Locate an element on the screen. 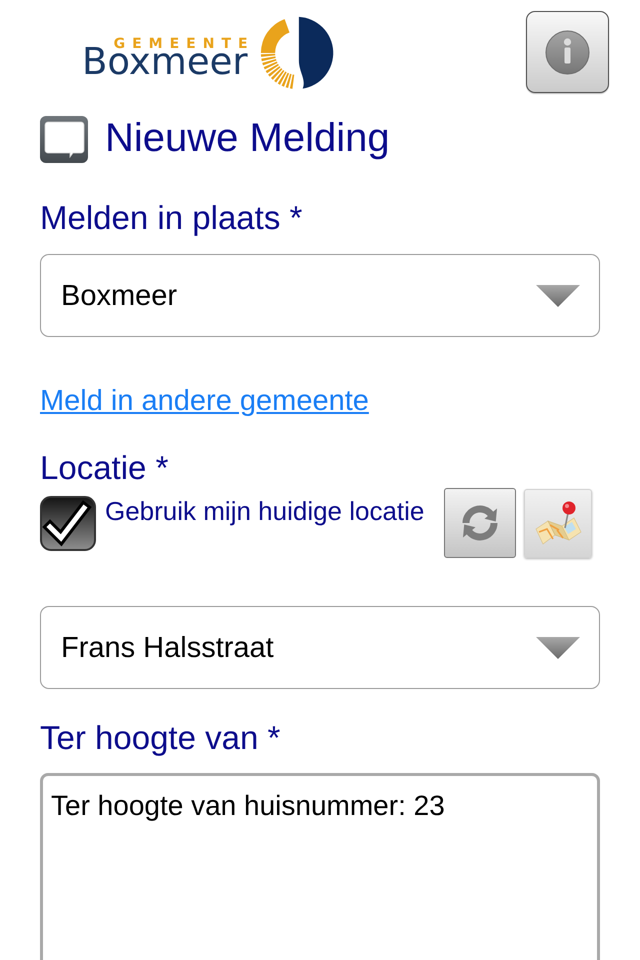 Image resolution: width=640 pixels, height=960 pixels. refresh-button is located at coordinates (480, 523).